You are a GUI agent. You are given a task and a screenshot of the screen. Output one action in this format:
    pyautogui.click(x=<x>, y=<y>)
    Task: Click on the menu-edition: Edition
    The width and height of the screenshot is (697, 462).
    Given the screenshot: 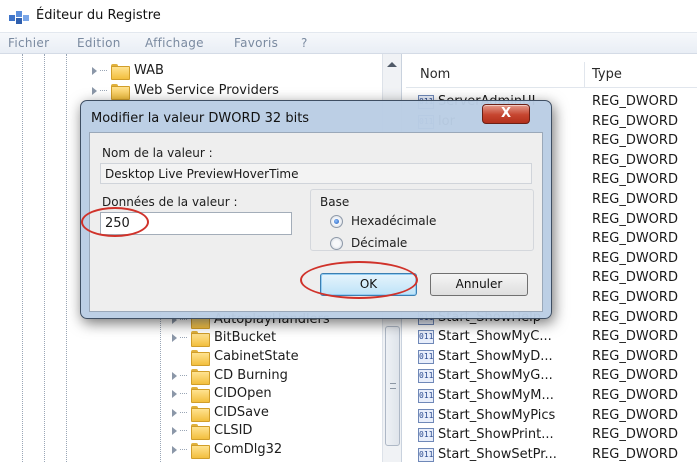 What is the action you would take?
    pyautogui.click(x=99, y=43)
    